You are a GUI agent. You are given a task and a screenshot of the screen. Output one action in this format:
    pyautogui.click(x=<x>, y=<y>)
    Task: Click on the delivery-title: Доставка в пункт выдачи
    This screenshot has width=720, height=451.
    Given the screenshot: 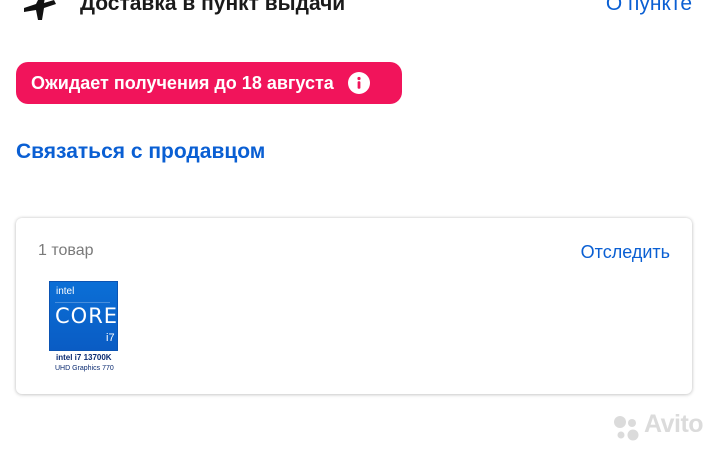 What is the action you would take?
    pyautogui.click(x=213, y=7)
    